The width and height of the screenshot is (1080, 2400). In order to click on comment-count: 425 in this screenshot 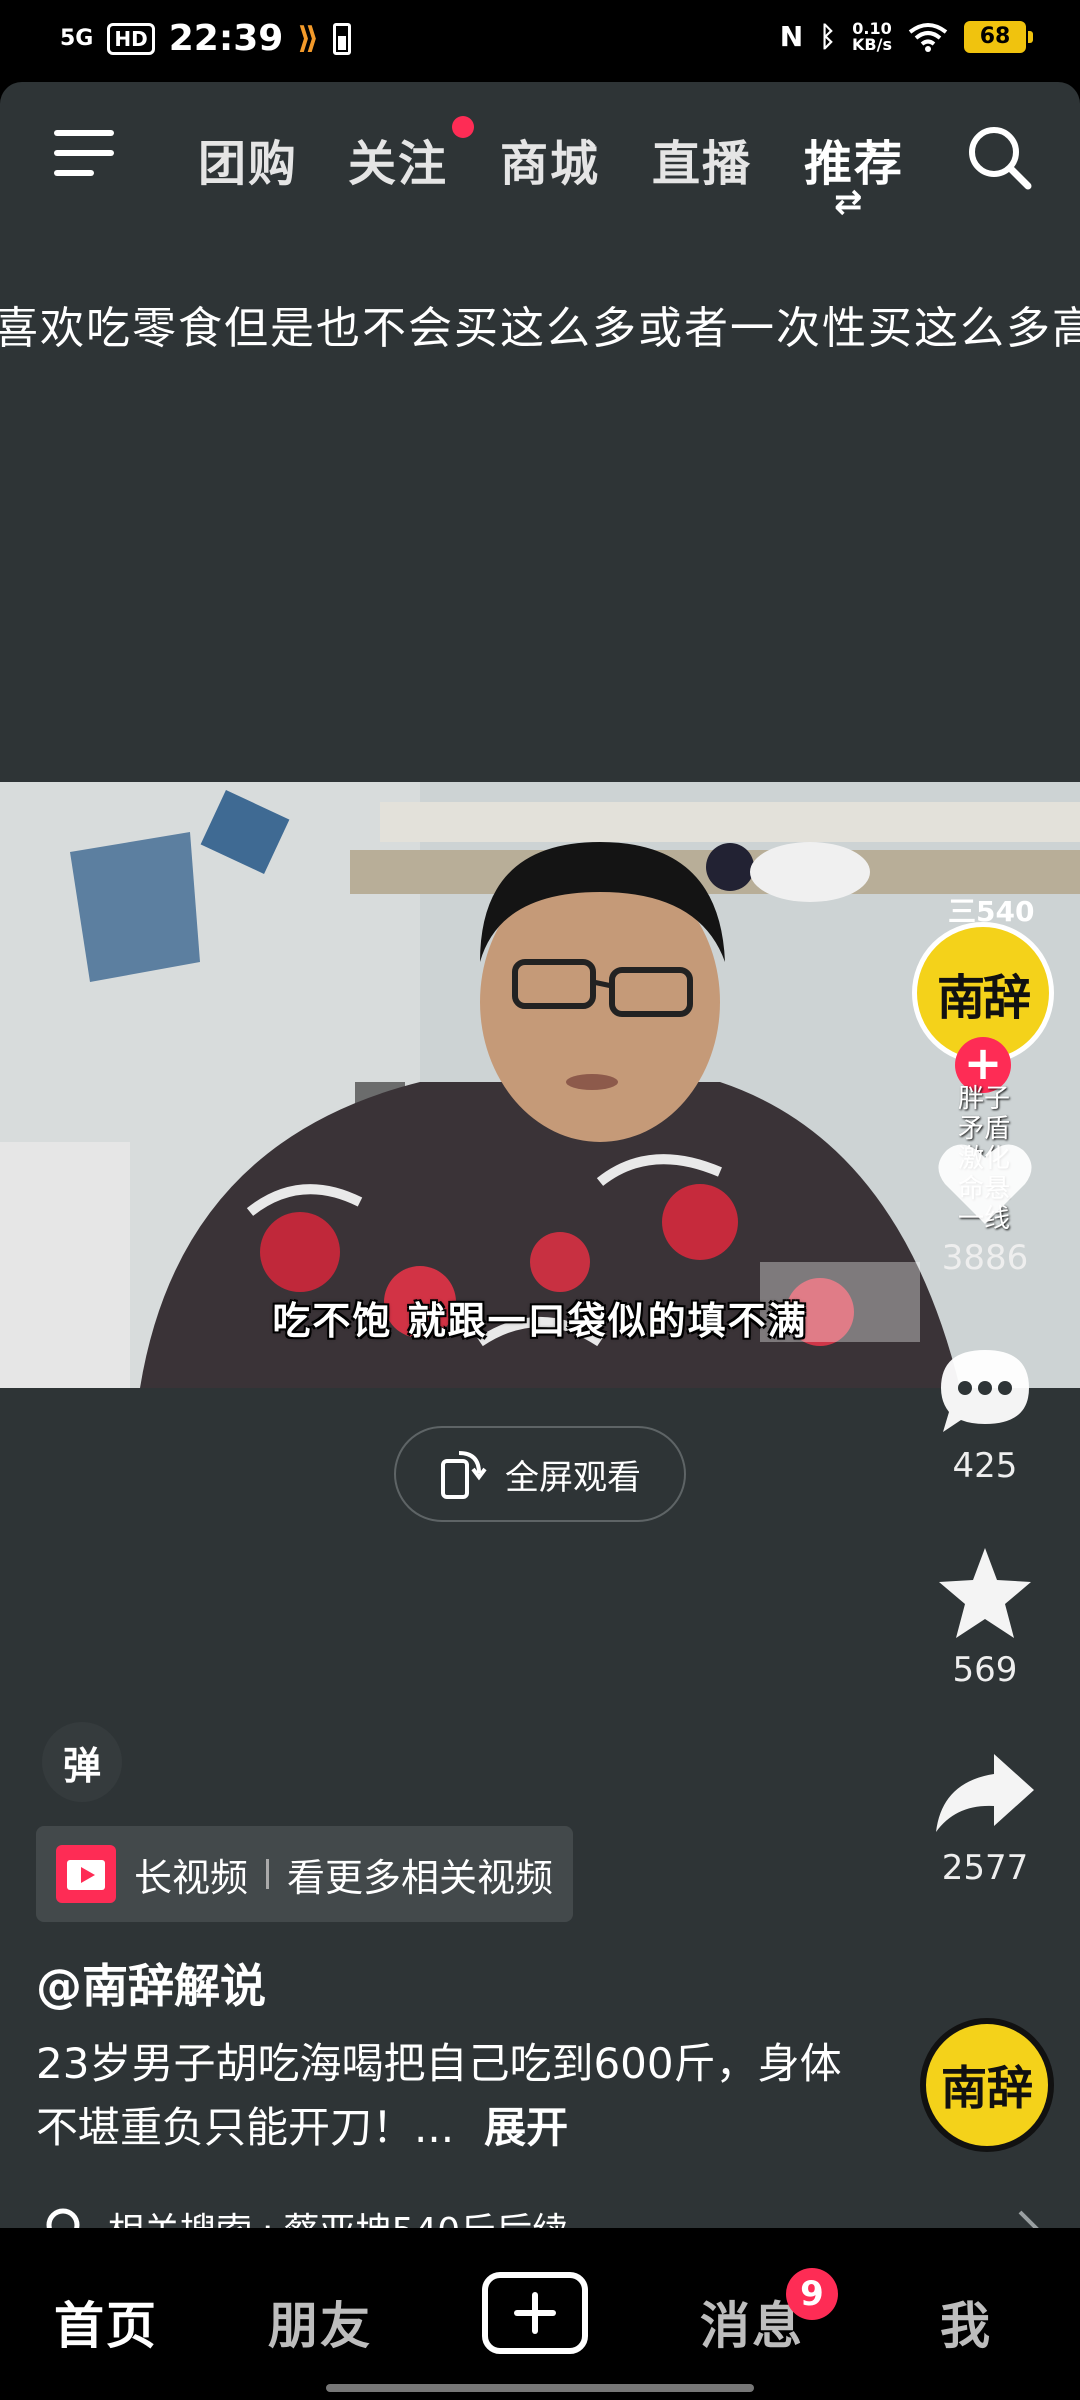, I will do `click(985, 1466)`.